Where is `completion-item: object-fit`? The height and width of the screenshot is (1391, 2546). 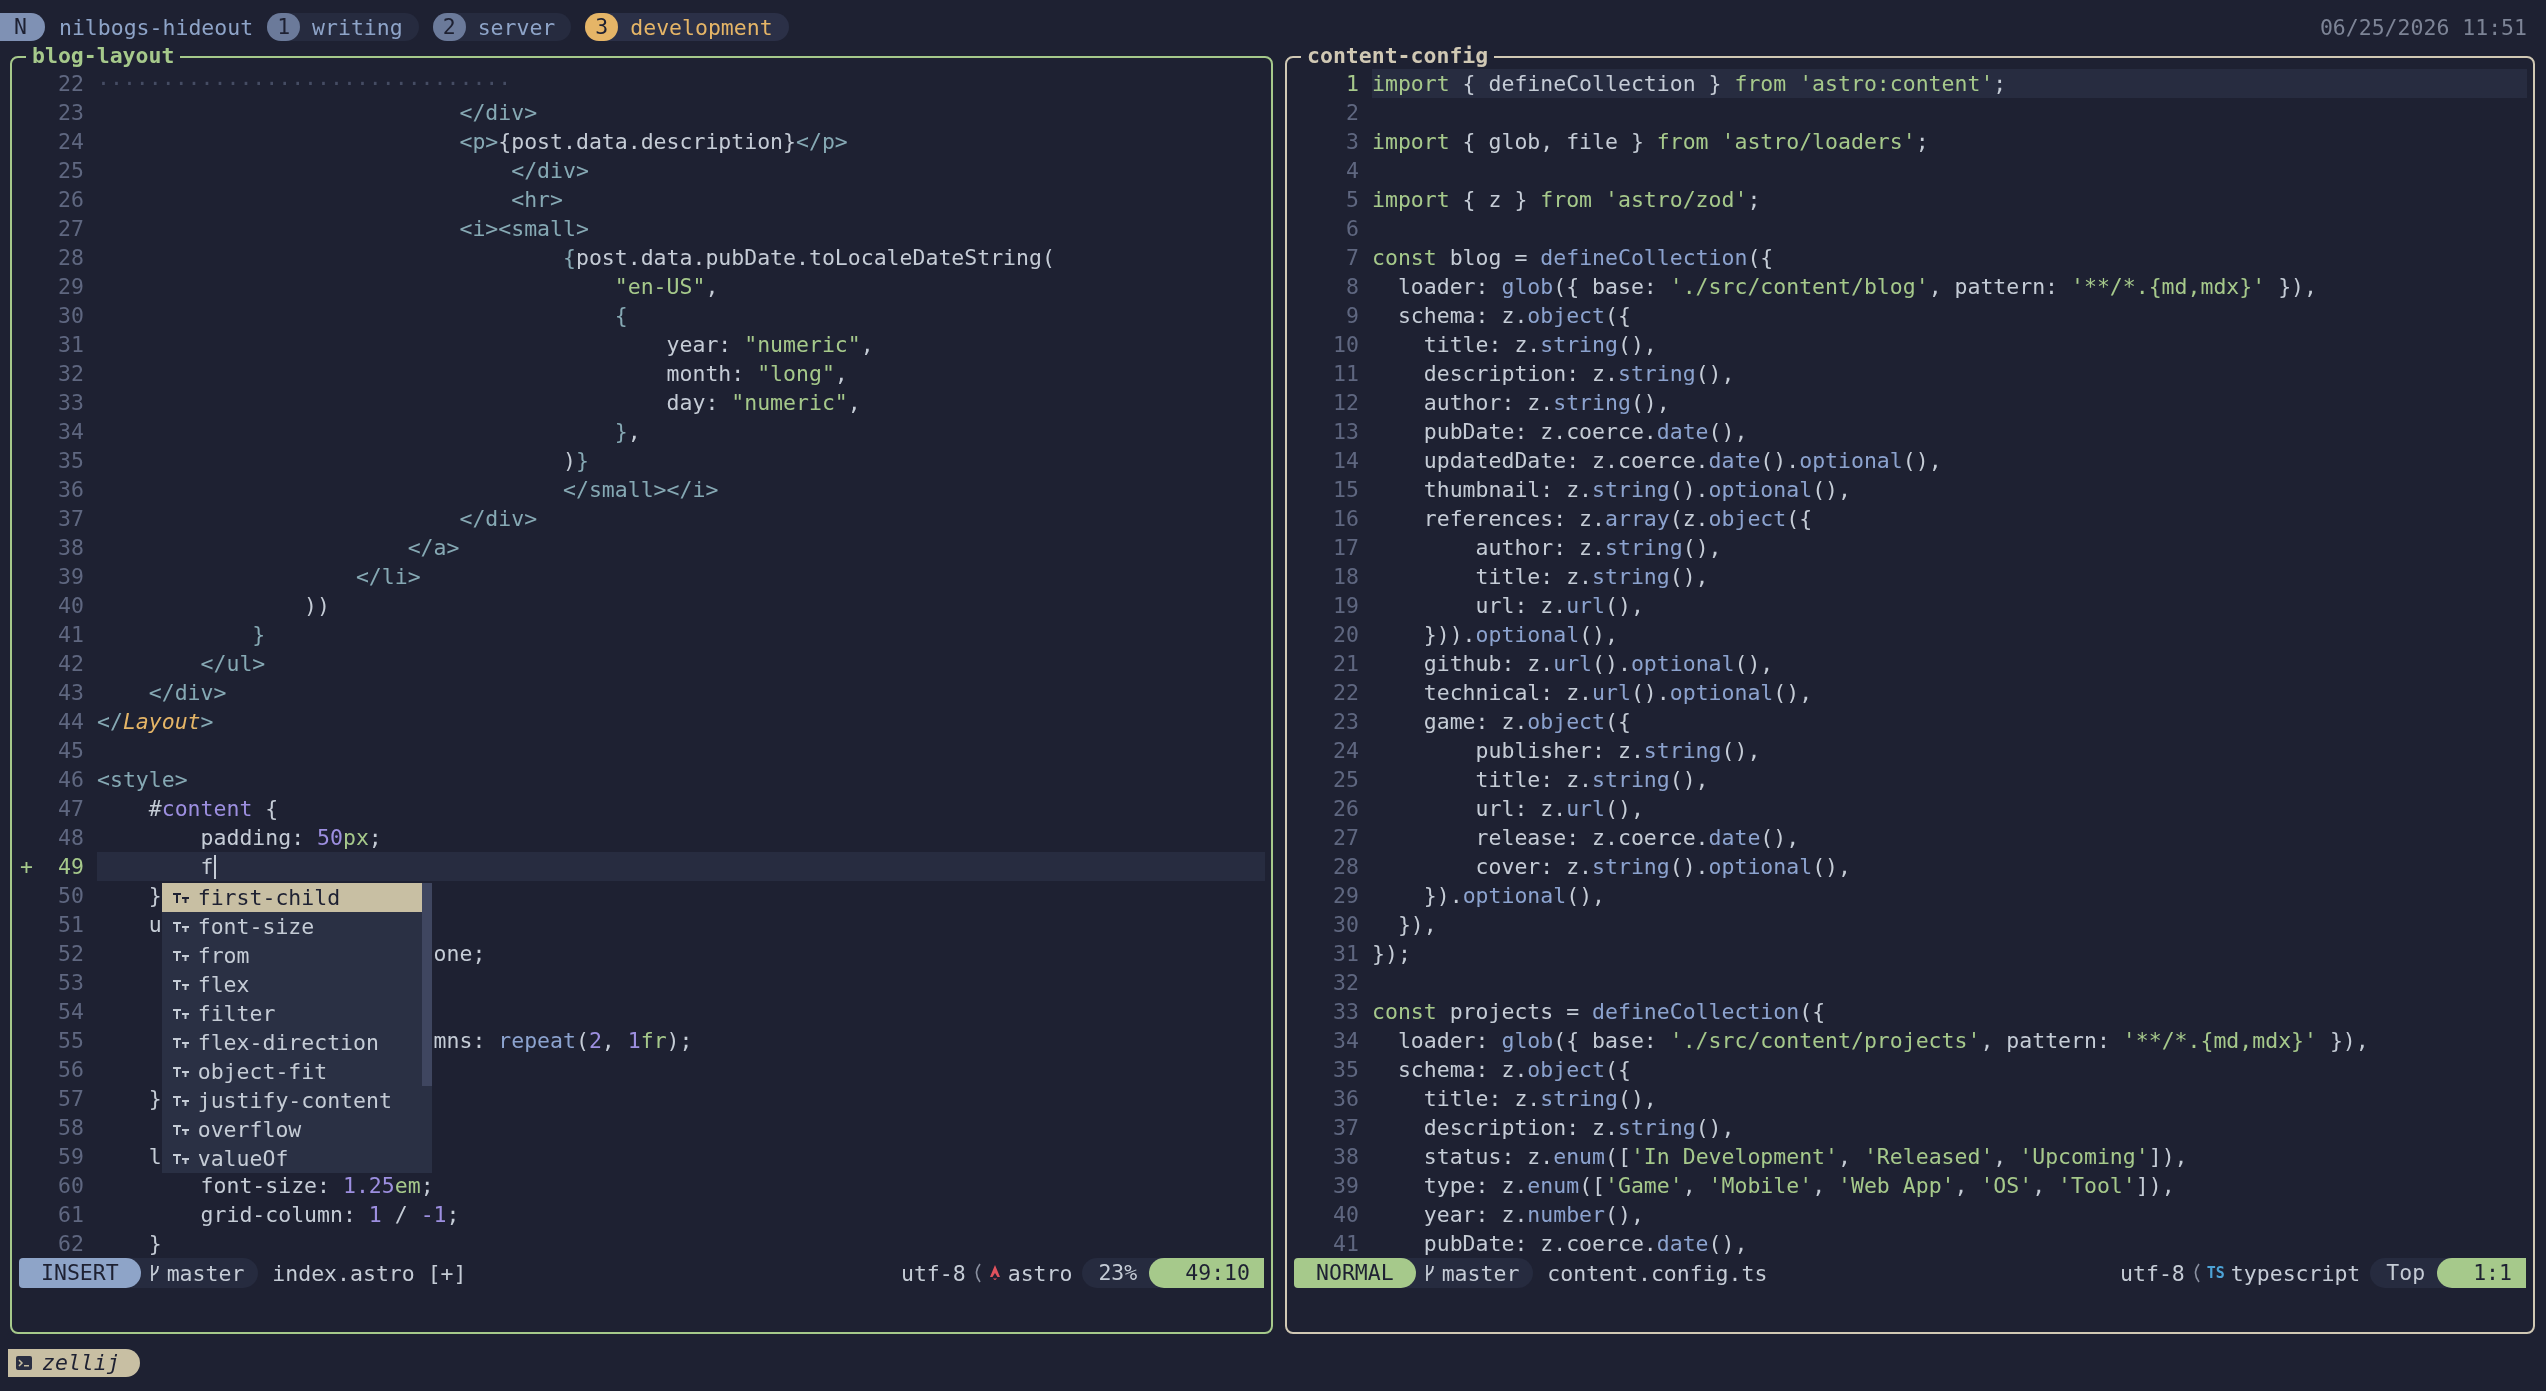 completion-item: object-fit is located at coordinates (291, 1071).